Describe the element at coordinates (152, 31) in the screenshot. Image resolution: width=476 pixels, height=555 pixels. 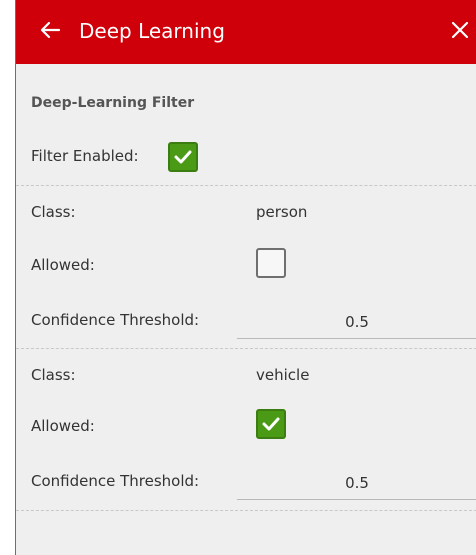
I see `panel-title: Deep Learning` at that location.